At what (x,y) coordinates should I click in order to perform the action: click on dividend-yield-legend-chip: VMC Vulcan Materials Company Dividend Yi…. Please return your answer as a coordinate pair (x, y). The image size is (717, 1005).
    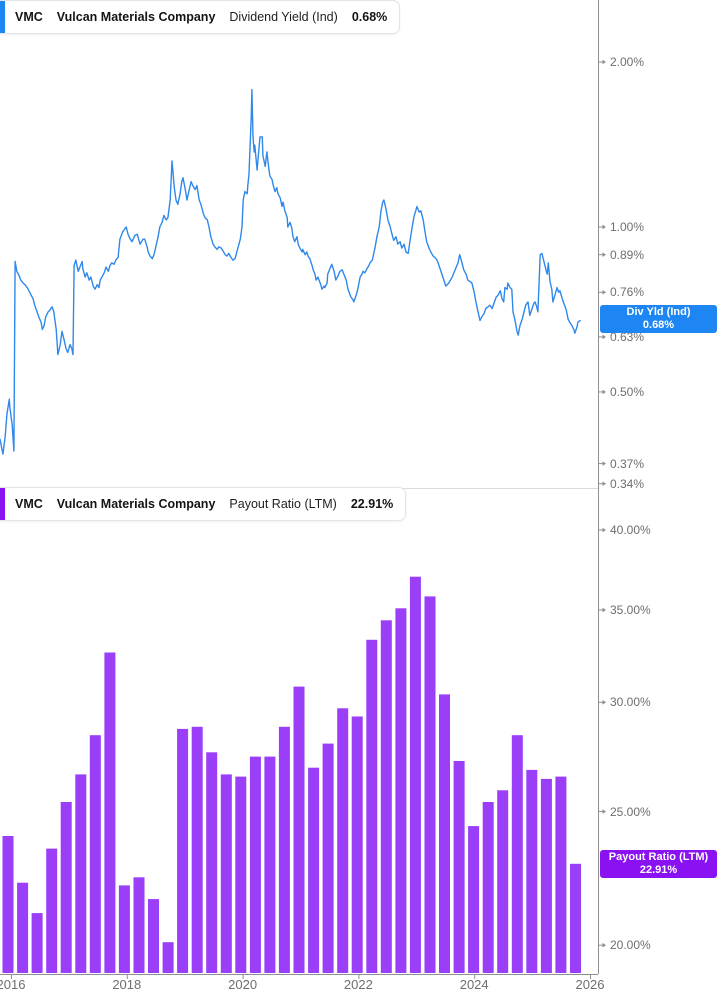
    Looking at the image, I should click on (200, 17).